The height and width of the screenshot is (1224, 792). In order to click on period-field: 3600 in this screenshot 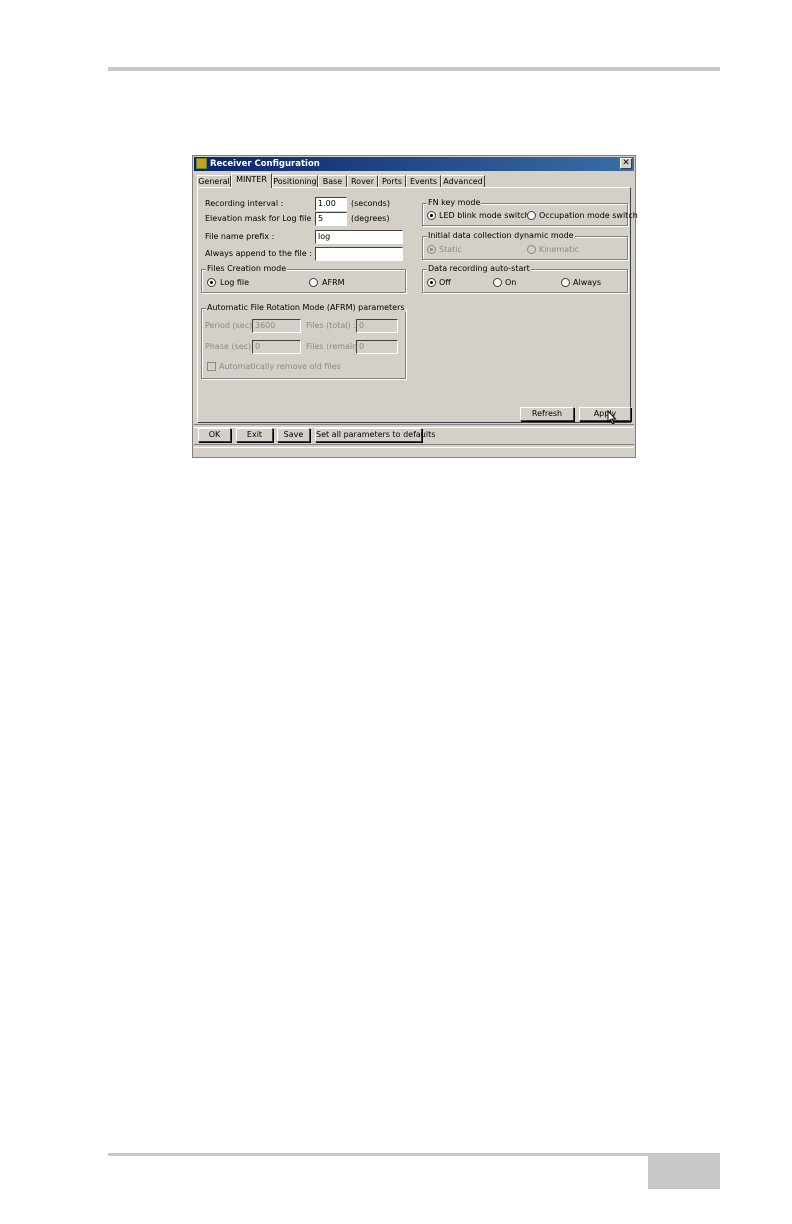, I will do `click(276, 326)`.